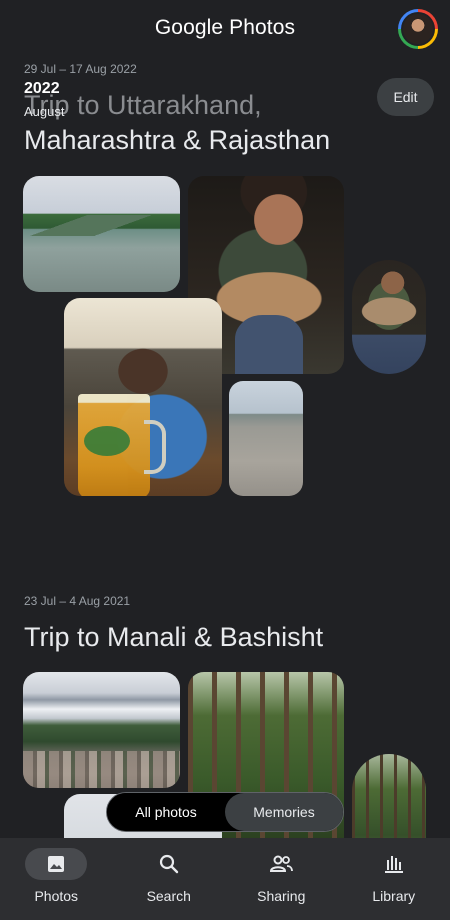  I want to click on nav-label: Library, so click(394, 896).